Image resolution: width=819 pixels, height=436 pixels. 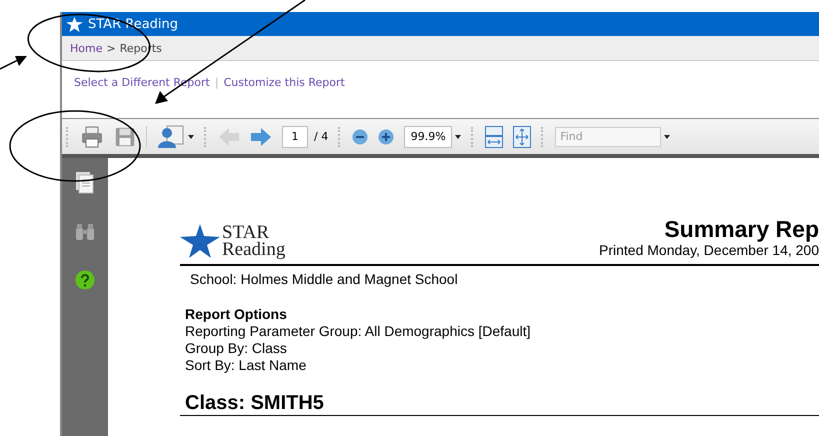 What do you see at coordinates (709, 250) in the screenshot?
I see `printed-date: Printed Monday, December 14, 200` at bounding box center [709, 250].